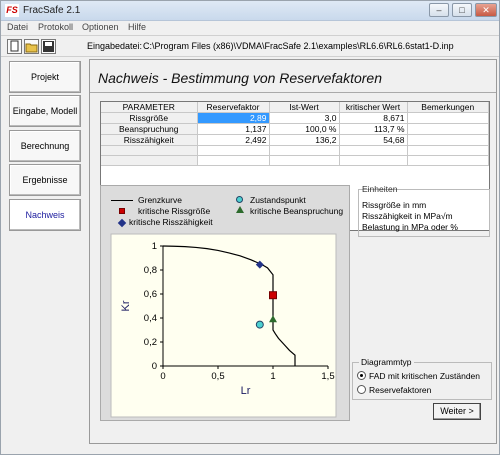 Image resolution: width=500 pixels, height=455 pixels. I want to click on table-cell: 2,89, so click(233, 118).